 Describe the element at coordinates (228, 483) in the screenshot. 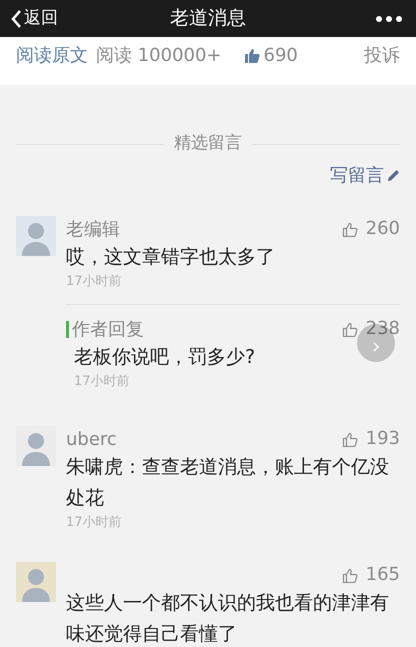

I see `comment-text: 朱啸虎：查查老道消息，账上有个亿没处花` at that location.